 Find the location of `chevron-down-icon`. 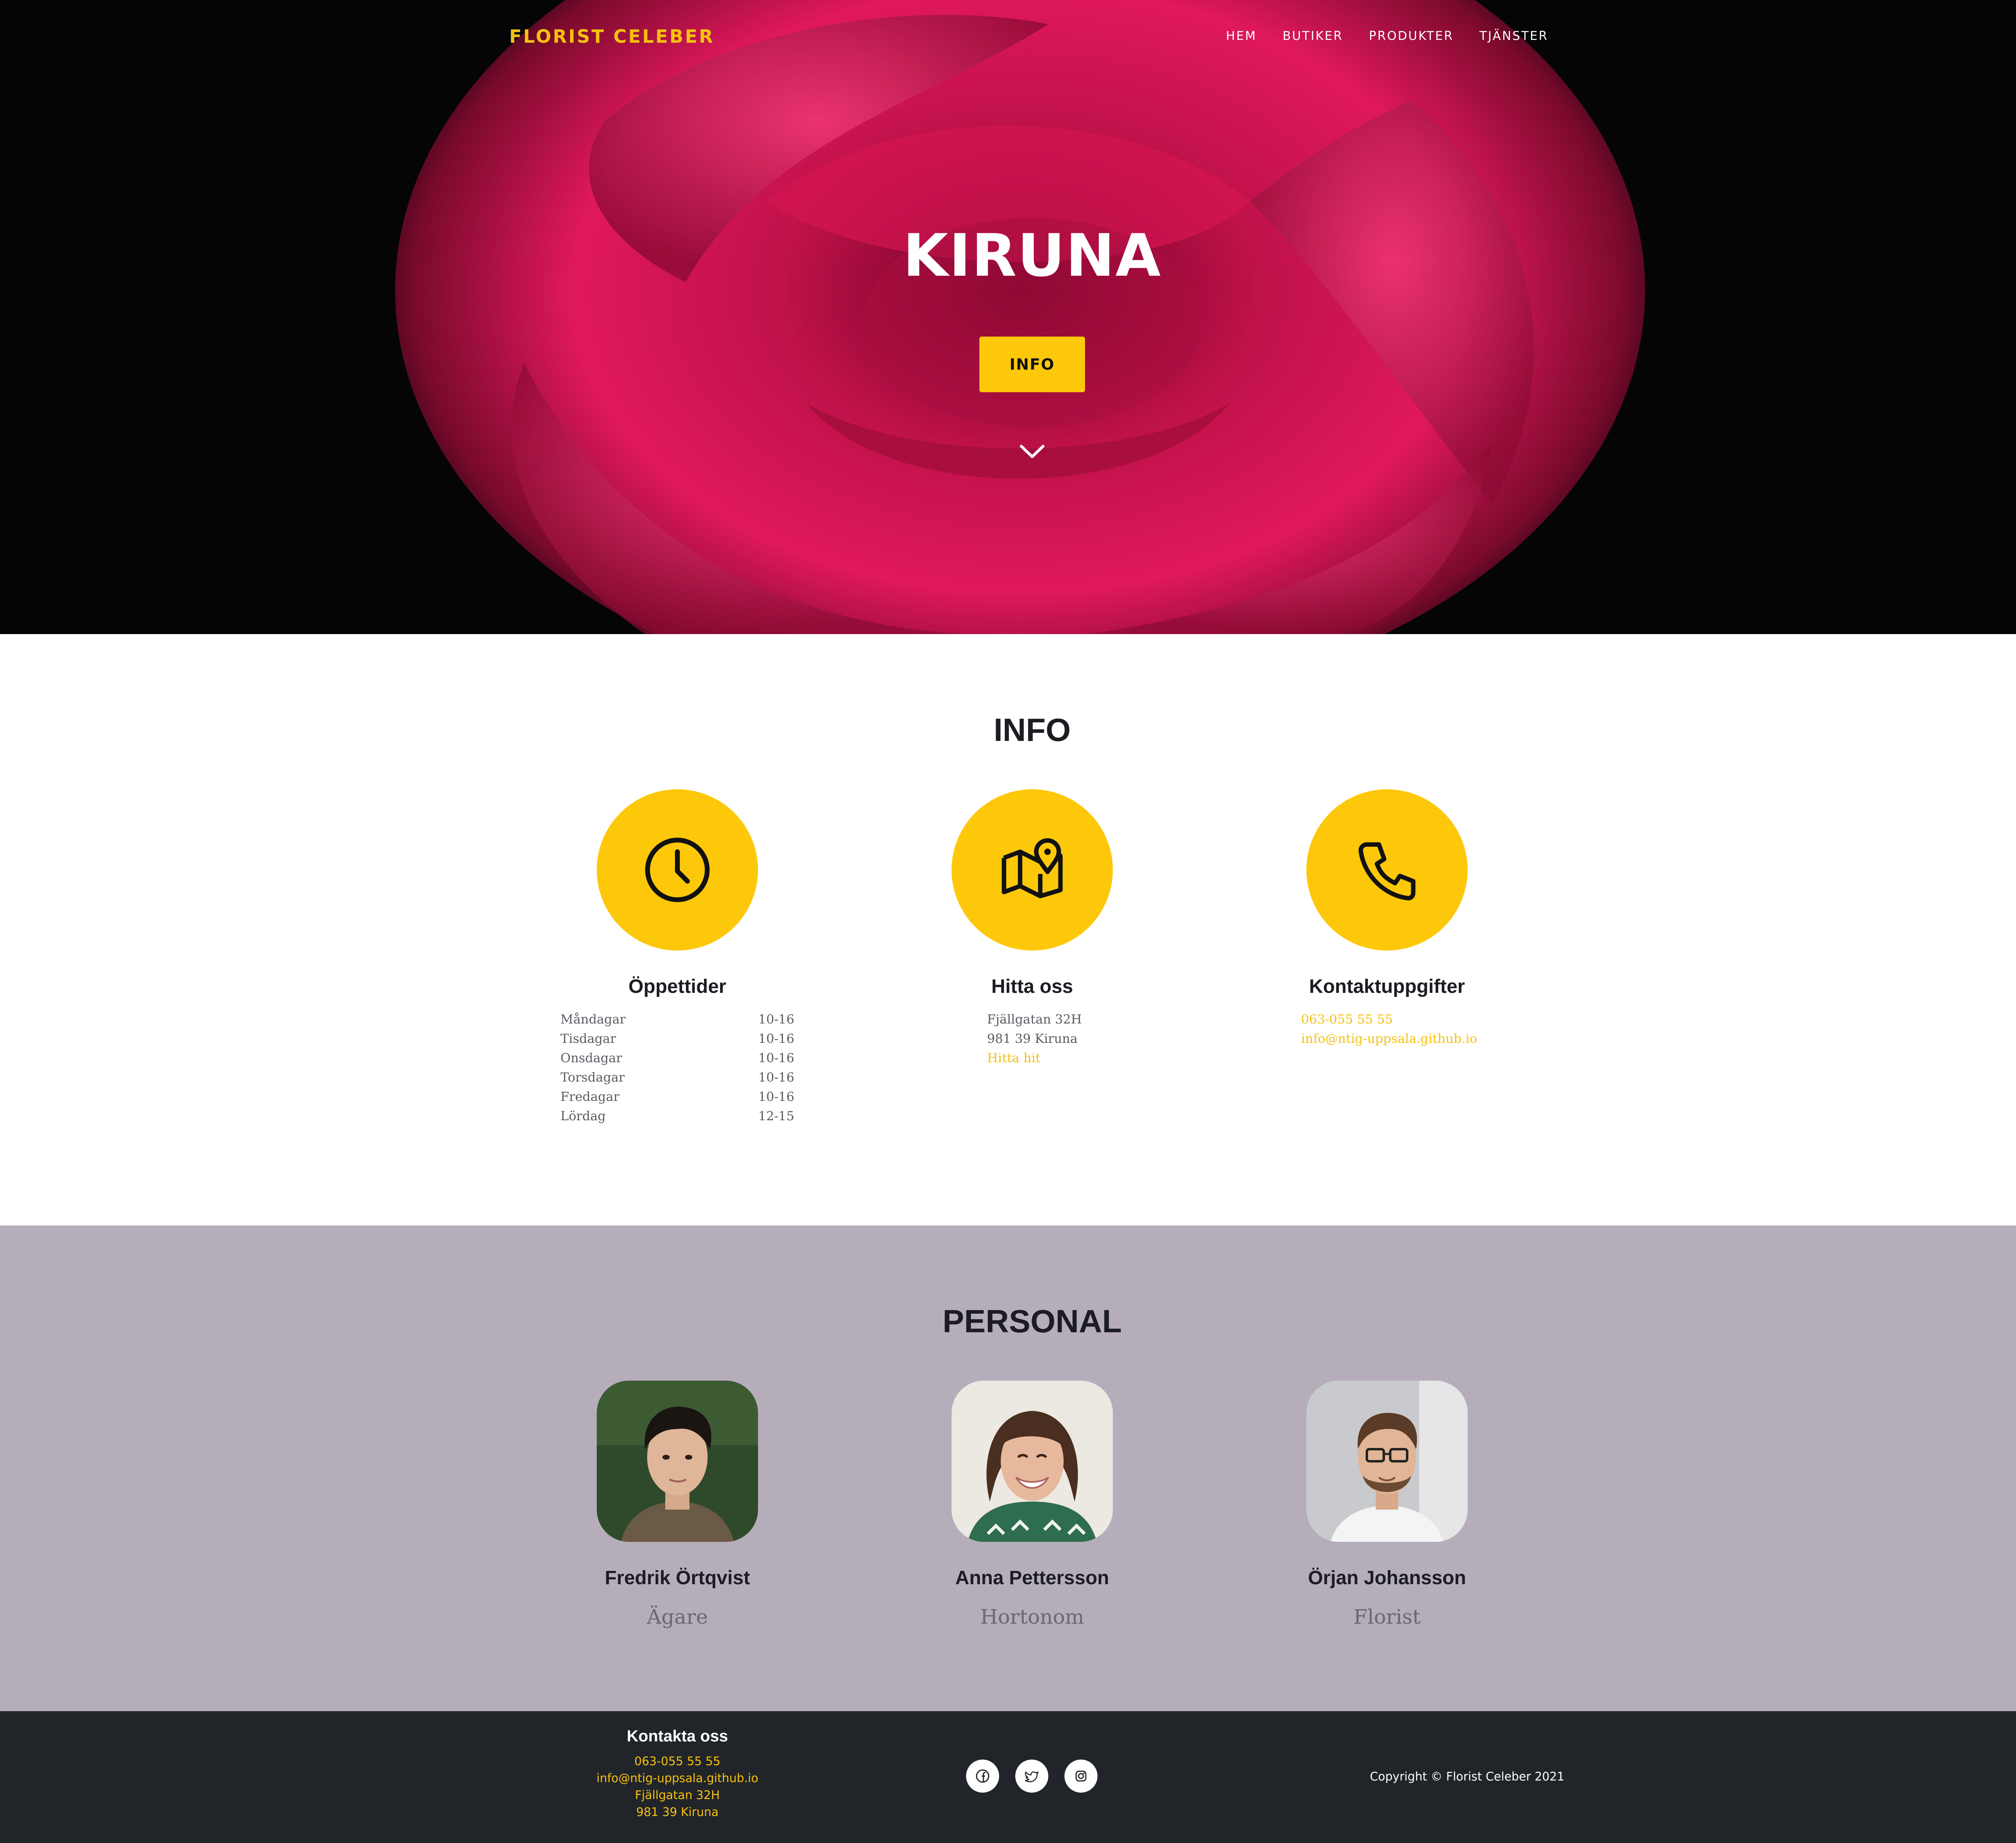

chevron-down-icon is located at coordinates (1032, 451).